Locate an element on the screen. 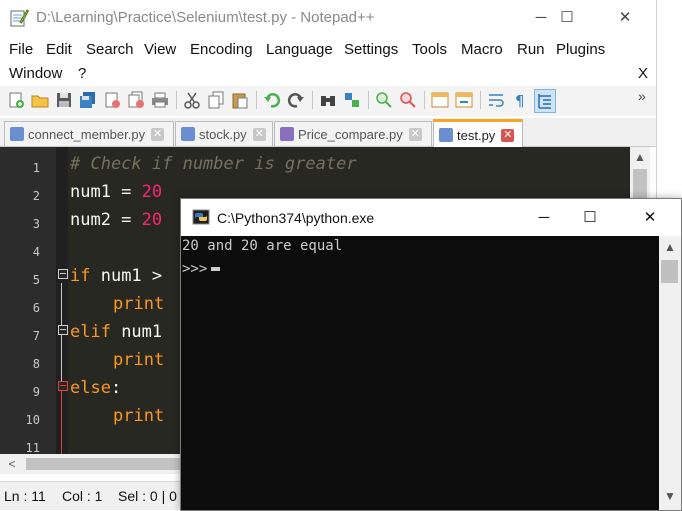 The width and height of the screenshot is (682, 511). scroll-down-icon: ▼ is located at coordinates (670, 496).